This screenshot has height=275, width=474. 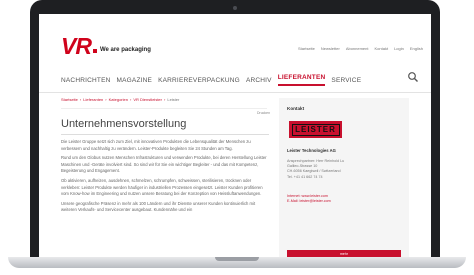 What do you see at coordinates (124, 124) in the screenshot?
I see `page-title: Unternehmensvorstellung` at bounding box center [124, 124].